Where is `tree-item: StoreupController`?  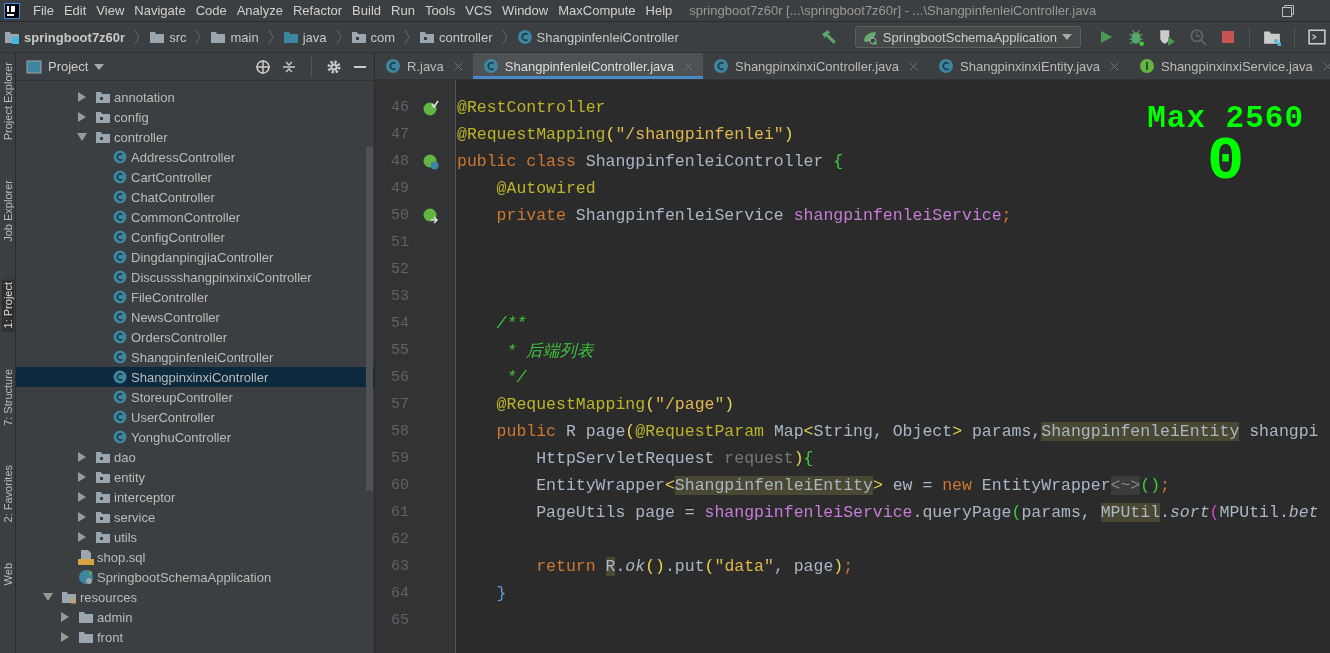
tree-item: StoreupController is located at coordinates (195, 397).